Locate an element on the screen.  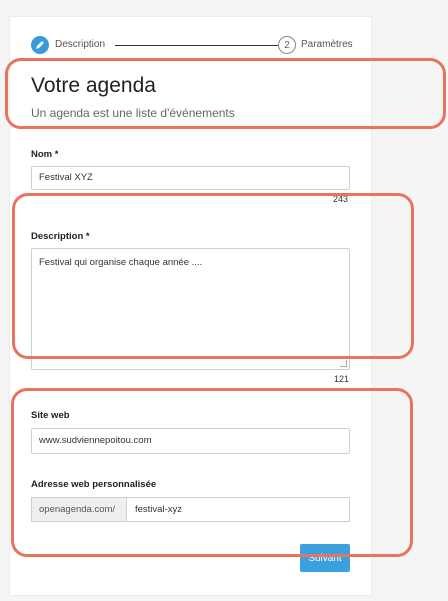
stepper: Description 2 Paramètres is located at coordinates (192, 46).